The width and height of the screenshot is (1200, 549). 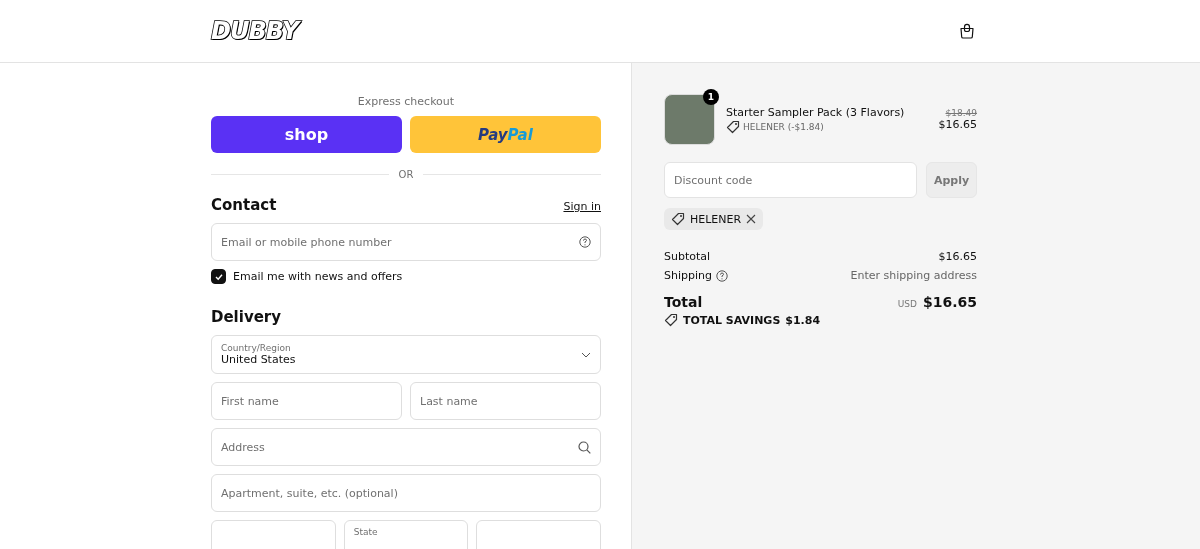 What do you see at coordinates (803, 320) in the screenshot?
I see `savings-value: $1.84` at bounding box center [803, 320].